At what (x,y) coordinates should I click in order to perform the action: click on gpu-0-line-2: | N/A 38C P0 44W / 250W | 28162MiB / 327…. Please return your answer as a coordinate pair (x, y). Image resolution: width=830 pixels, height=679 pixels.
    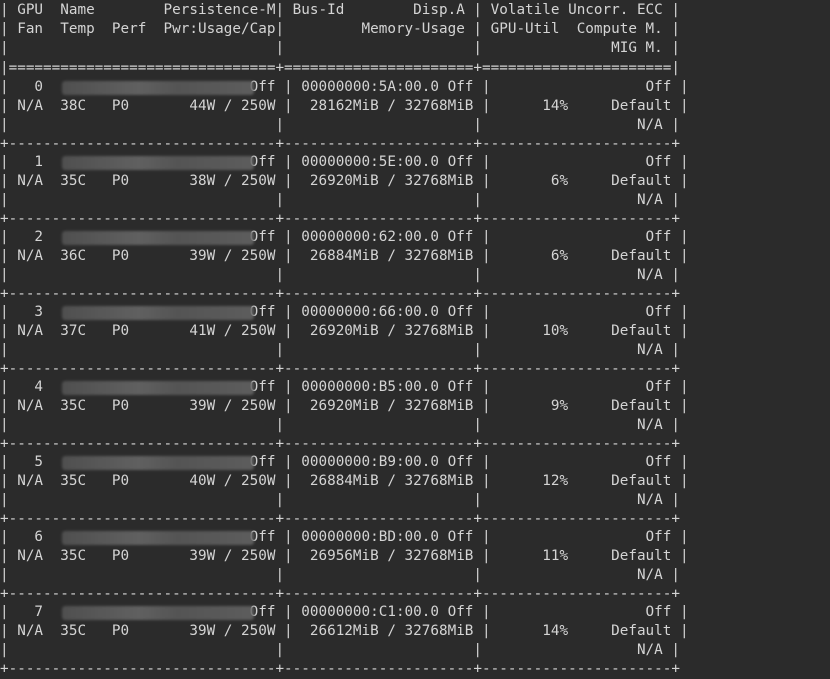
    Looking at the image, I should click on (344, 106).